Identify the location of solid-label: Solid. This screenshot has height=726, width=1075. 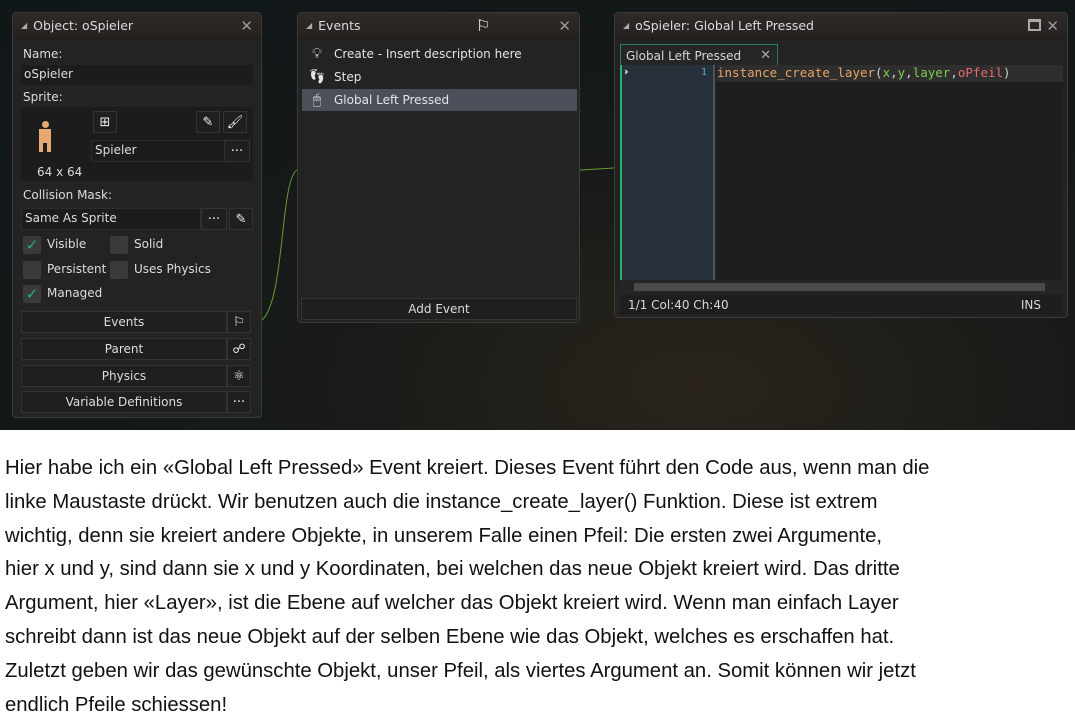
(149, 244).